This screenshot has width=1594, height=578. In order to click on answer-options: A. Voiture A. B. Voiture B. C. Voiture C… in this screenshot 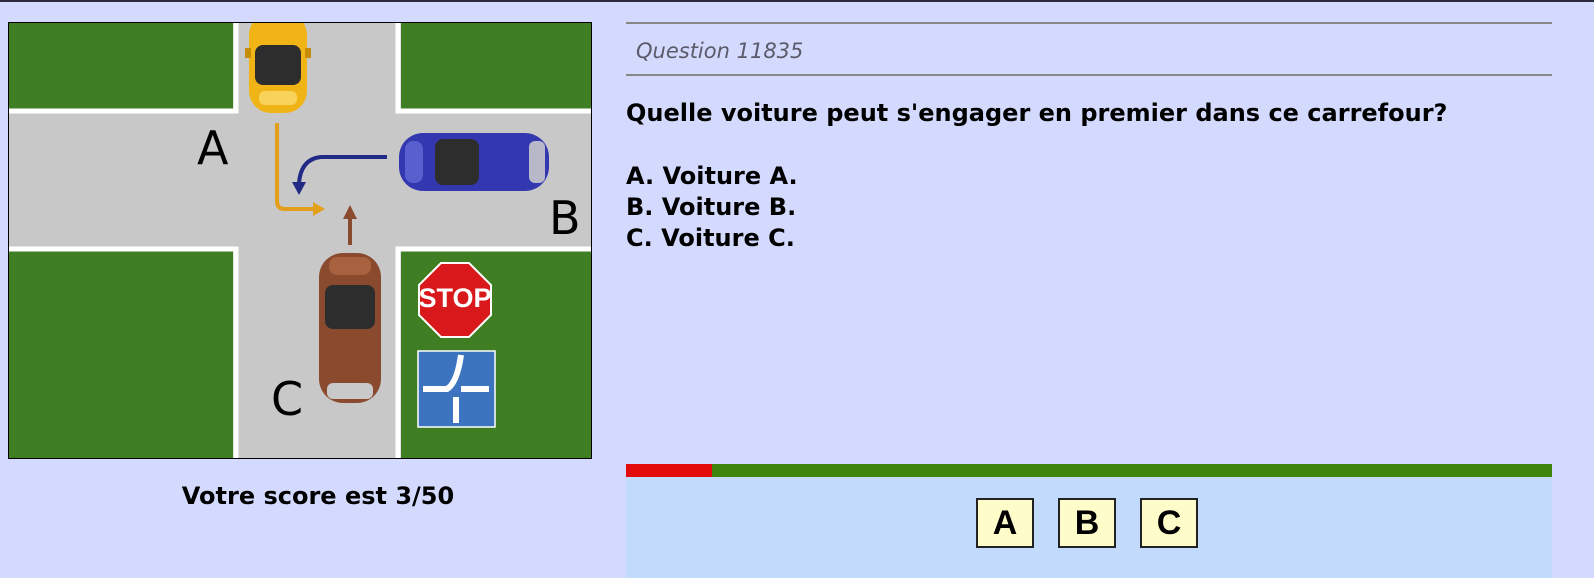, I will do `click(712, 207)`.